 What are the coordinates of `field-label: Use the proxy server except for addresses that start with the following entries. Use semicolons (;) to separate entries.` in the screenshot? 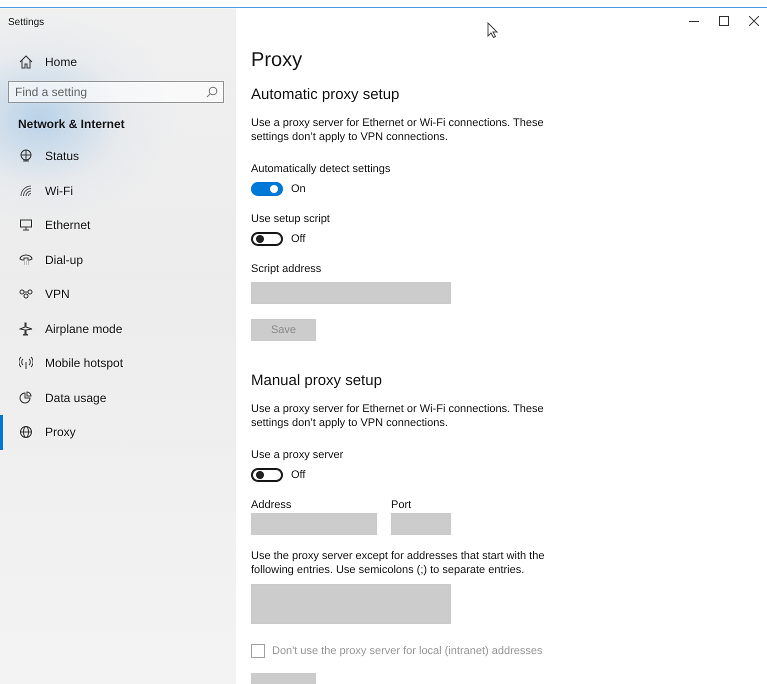 It's located at (398, 563).